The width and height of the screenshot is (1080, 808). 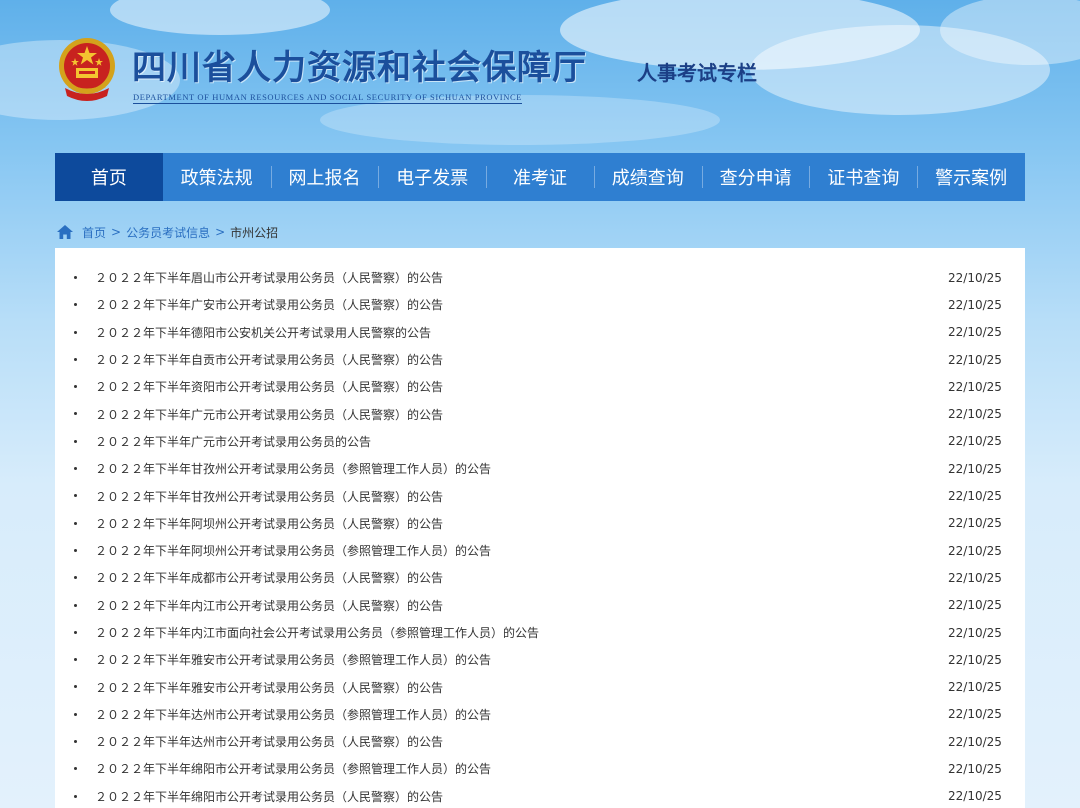 I want to click on breadcrumb: 首页 > 公务员考试信息 > 市州公招, so click(x=167, y=232).